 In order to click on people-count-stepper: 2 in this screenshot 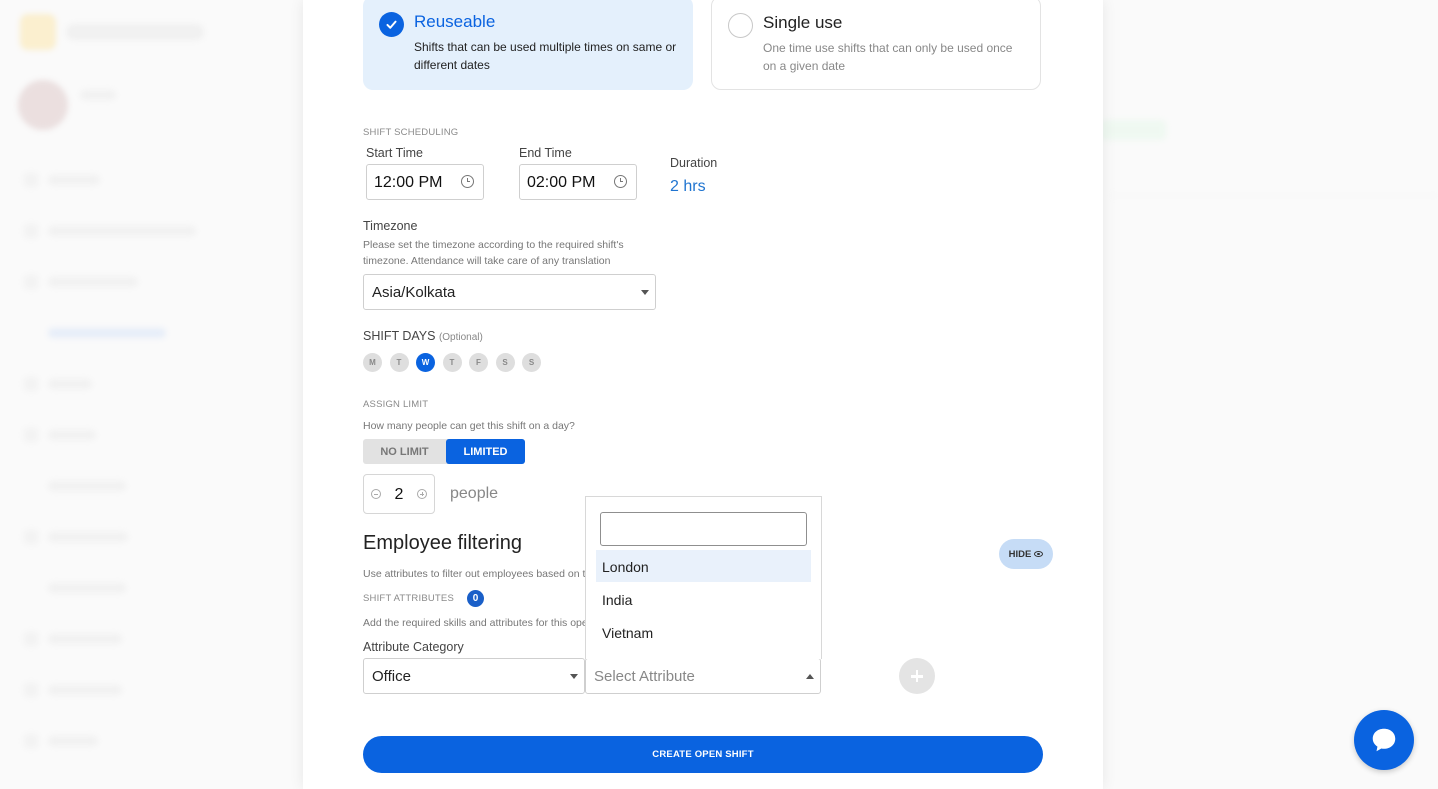, I will do `click(399, 494)`.